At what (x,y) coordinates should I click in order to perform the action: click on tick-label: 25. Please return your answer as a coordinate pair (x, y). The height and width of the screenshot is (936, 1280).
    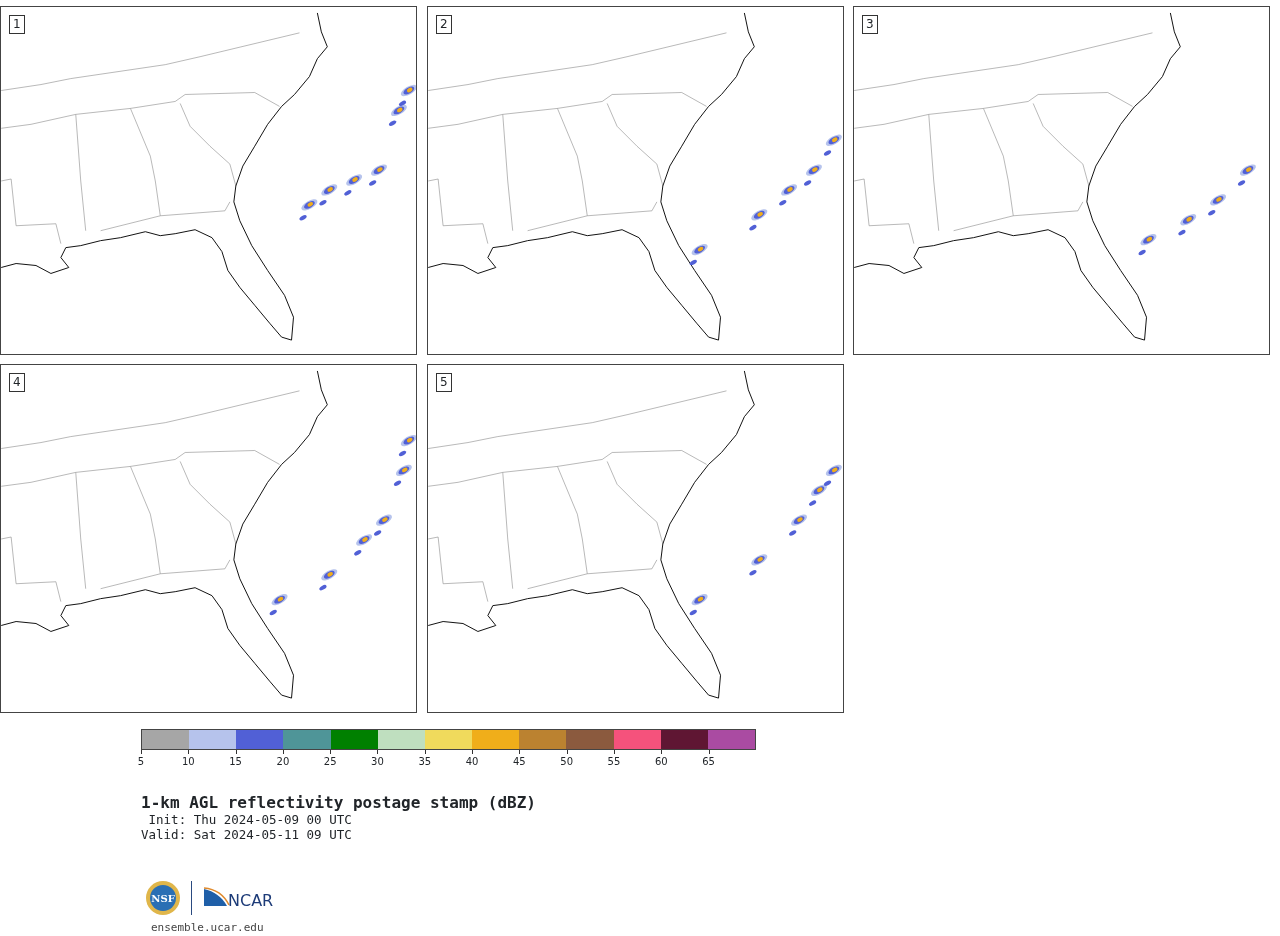
    Looking at the image, I should click on (330, 761).